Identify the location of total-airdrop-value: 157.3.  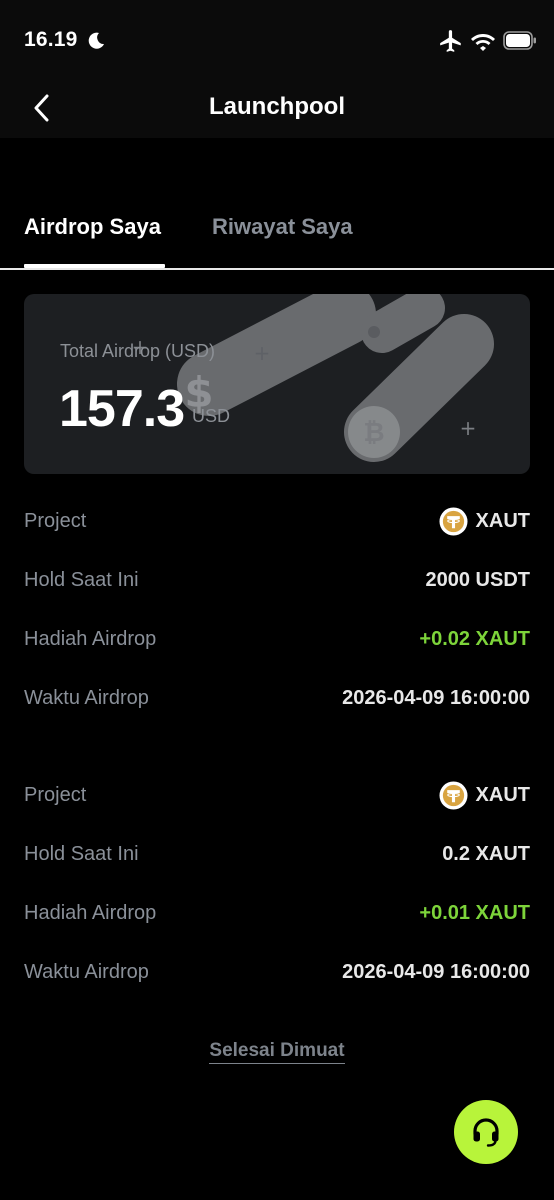
(122, 409).